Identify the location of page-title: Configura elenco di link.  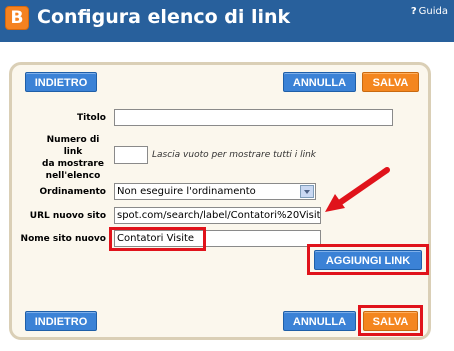
(164, 17).